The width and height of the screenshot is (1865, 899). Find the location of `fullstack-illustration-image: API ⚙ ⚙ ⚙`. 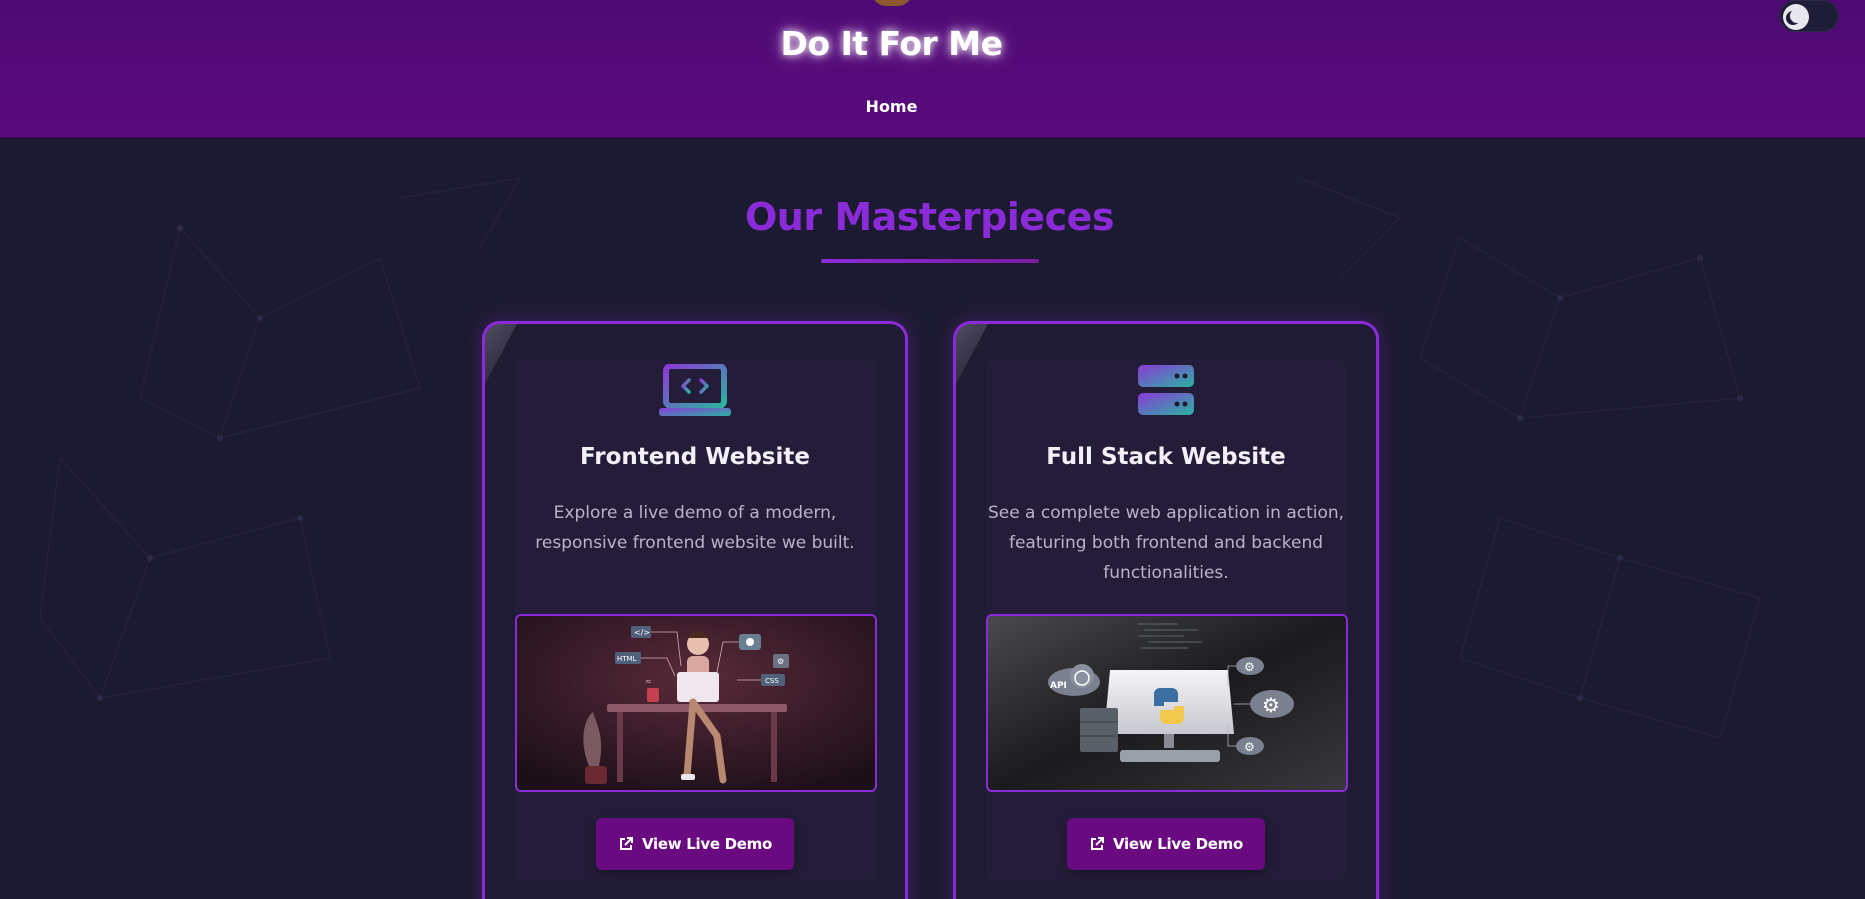

fullstack-illustration-image: API ⚙ ⚙ ⚙ is located at coordinates (1167, 703).